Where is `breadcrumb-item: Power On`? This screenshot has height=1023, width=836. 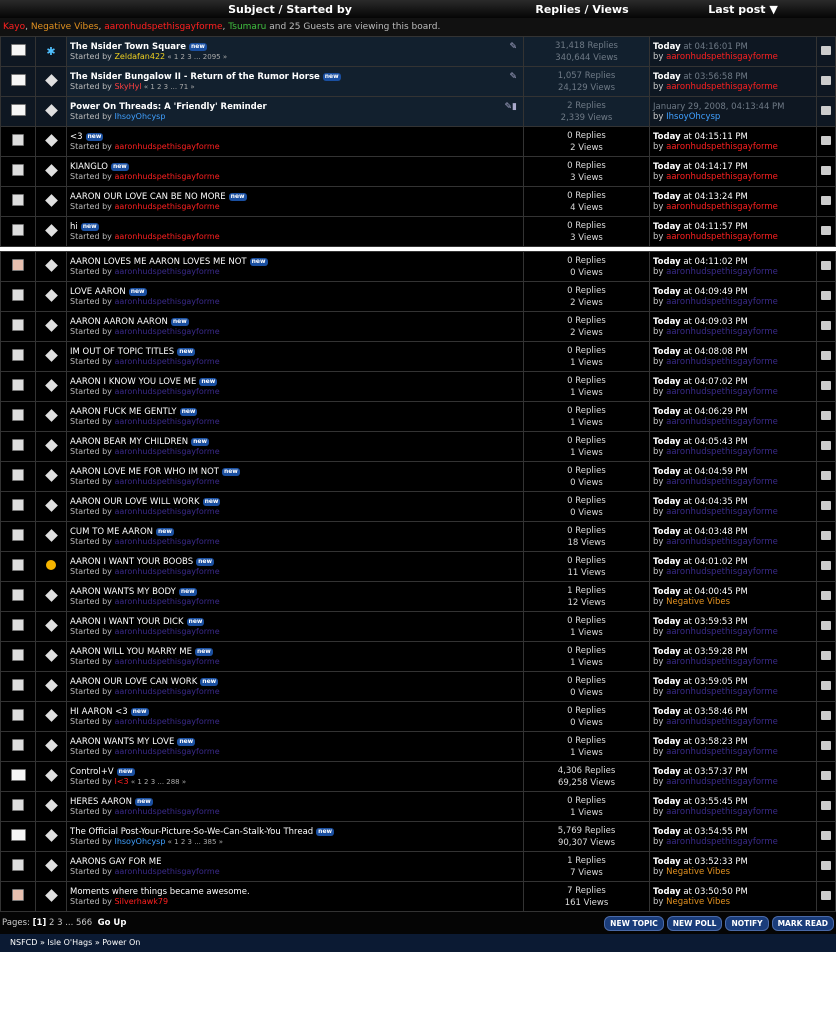
breadcrumb-item: Power On is located at coordinates (121, 942).